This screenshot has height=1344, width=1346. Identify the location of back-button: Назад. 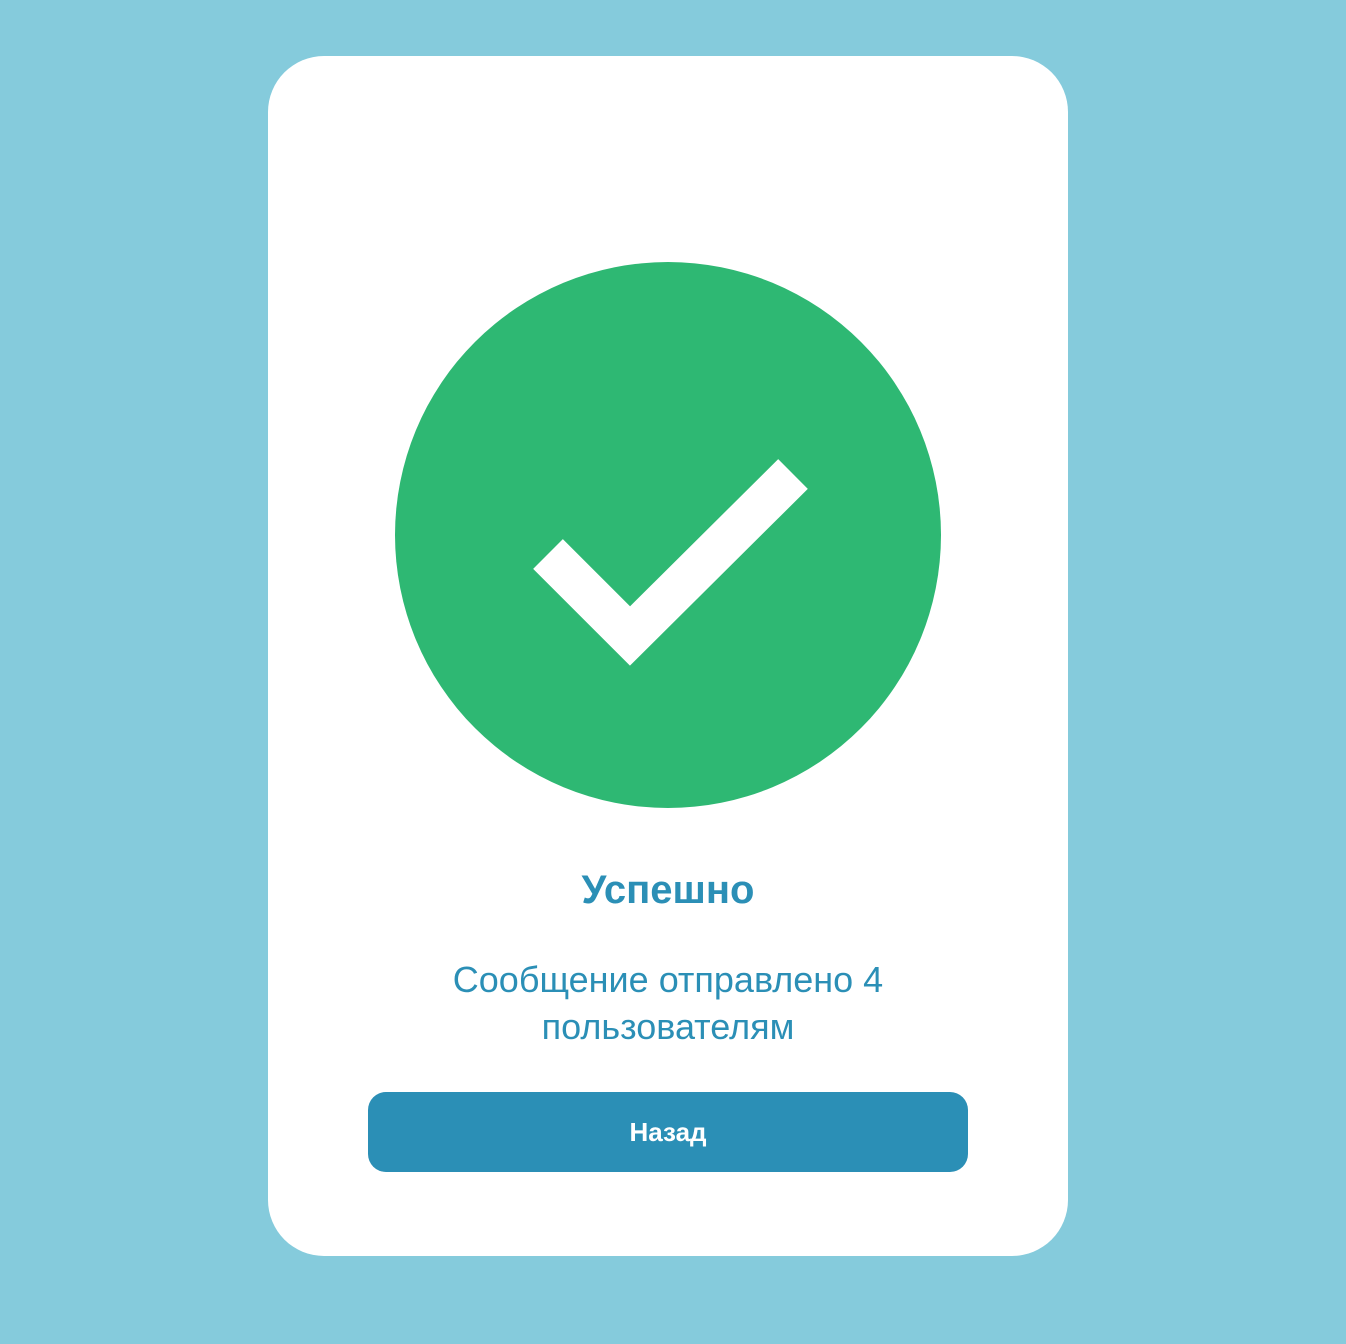
(668, 1132).